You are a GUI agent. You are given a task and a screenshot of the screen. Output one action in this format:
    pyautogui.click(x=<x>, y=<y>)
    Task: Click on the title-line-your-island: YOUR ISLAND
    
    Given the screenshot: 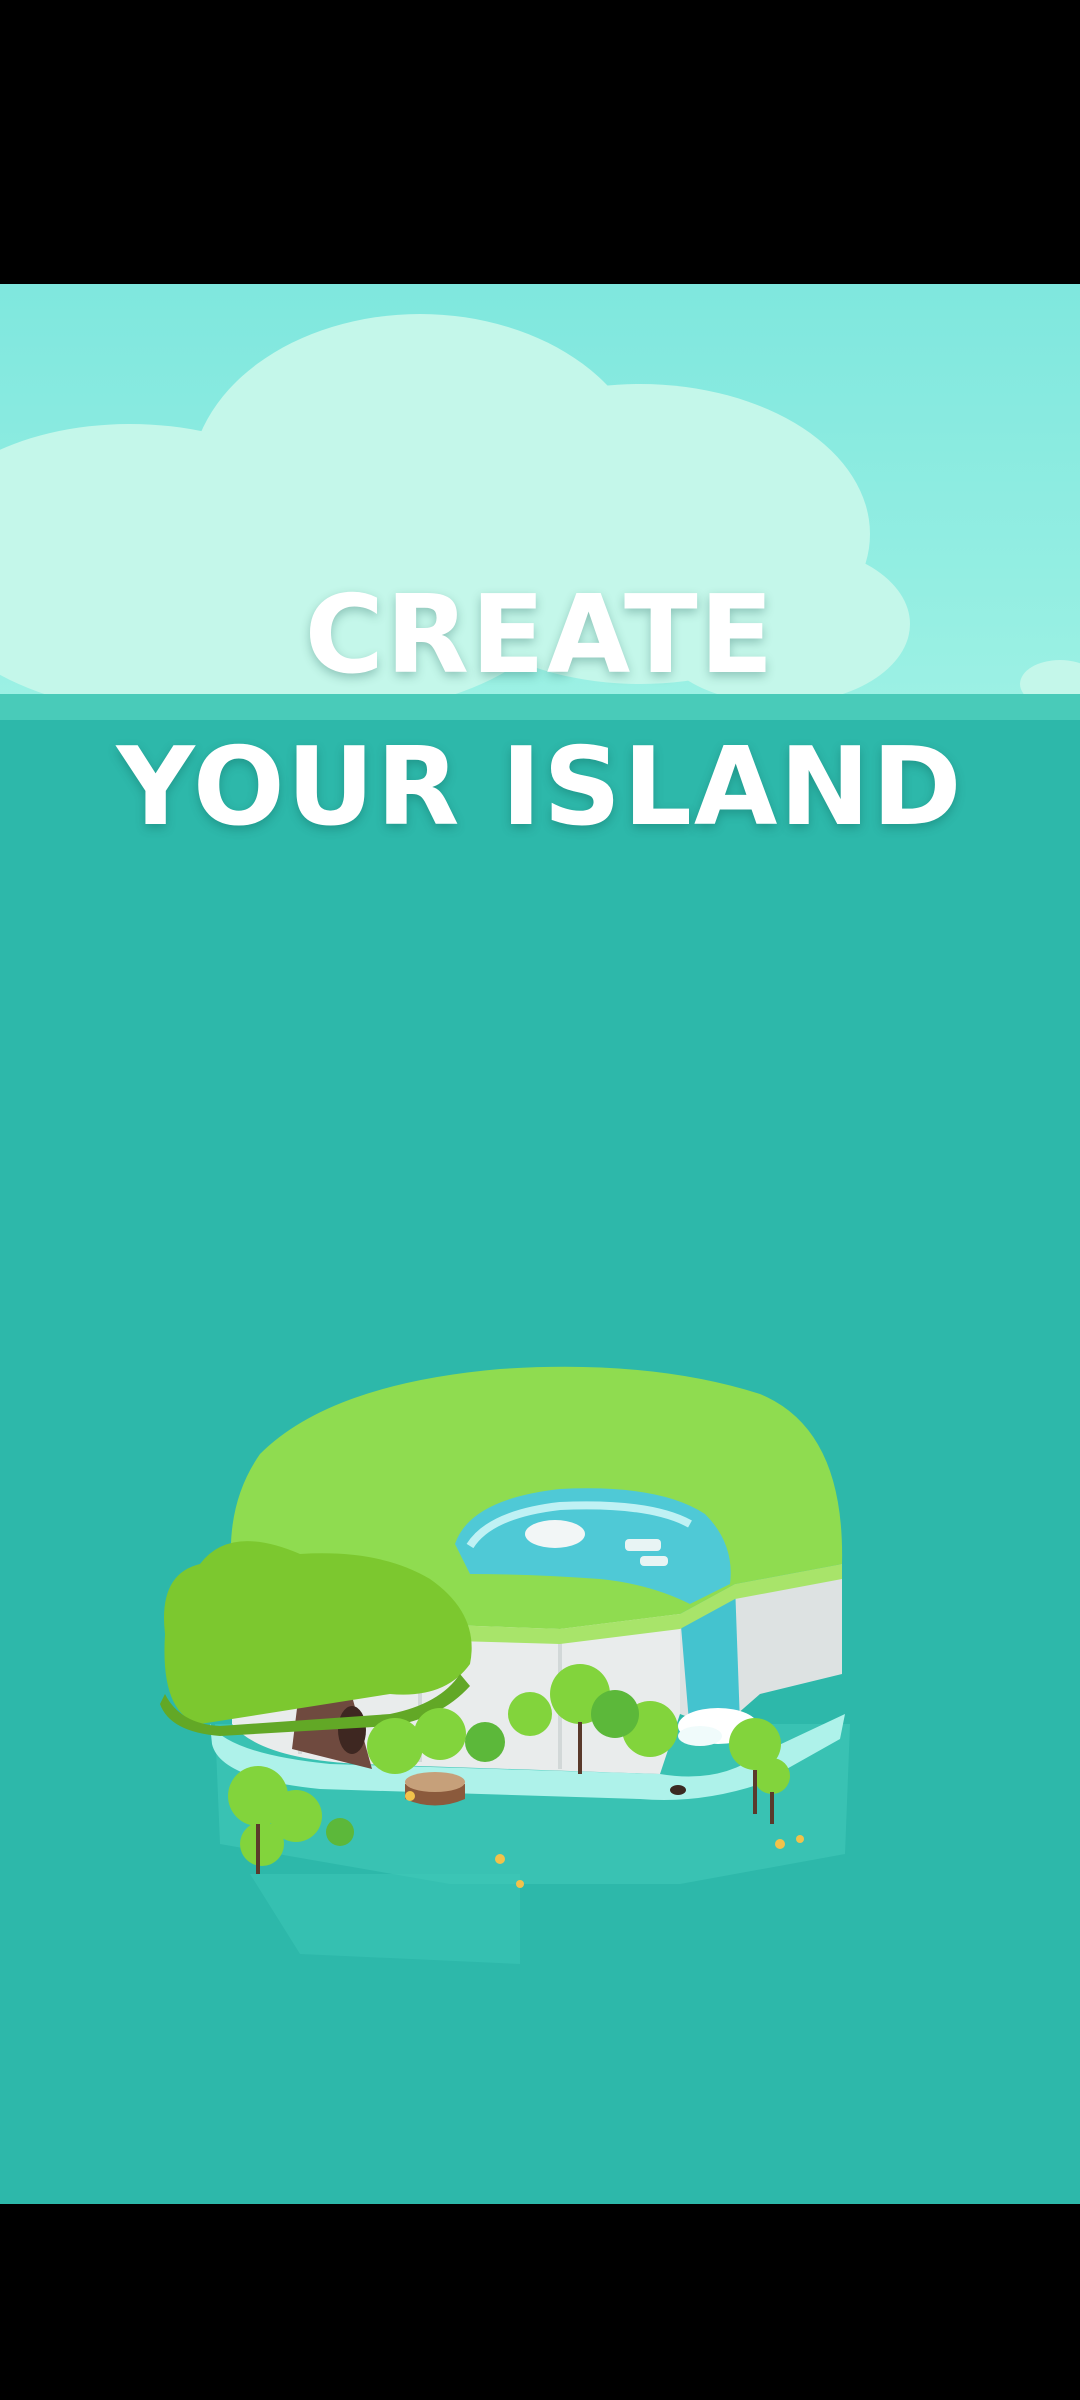 What is the action you would take?
    pyautogui.click(x=540, y=787)
    